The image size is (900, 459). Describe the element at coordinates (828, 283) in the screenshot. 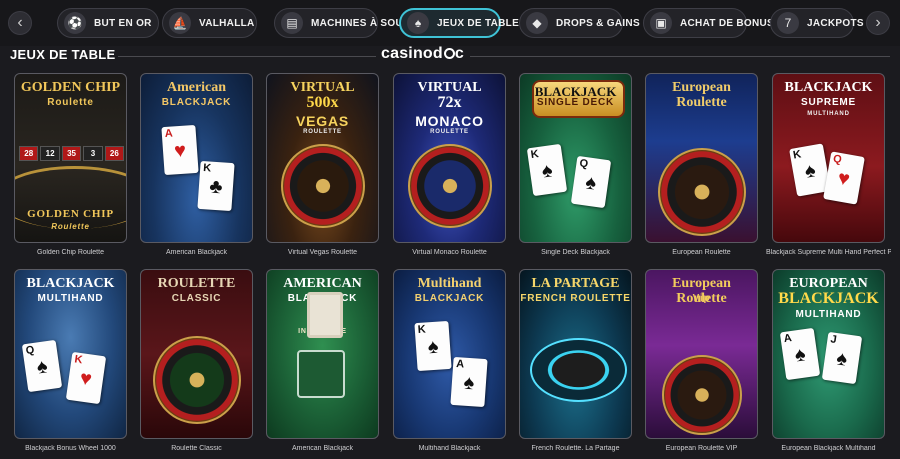

I see `game-art-title: EUROPEAN` at that location.